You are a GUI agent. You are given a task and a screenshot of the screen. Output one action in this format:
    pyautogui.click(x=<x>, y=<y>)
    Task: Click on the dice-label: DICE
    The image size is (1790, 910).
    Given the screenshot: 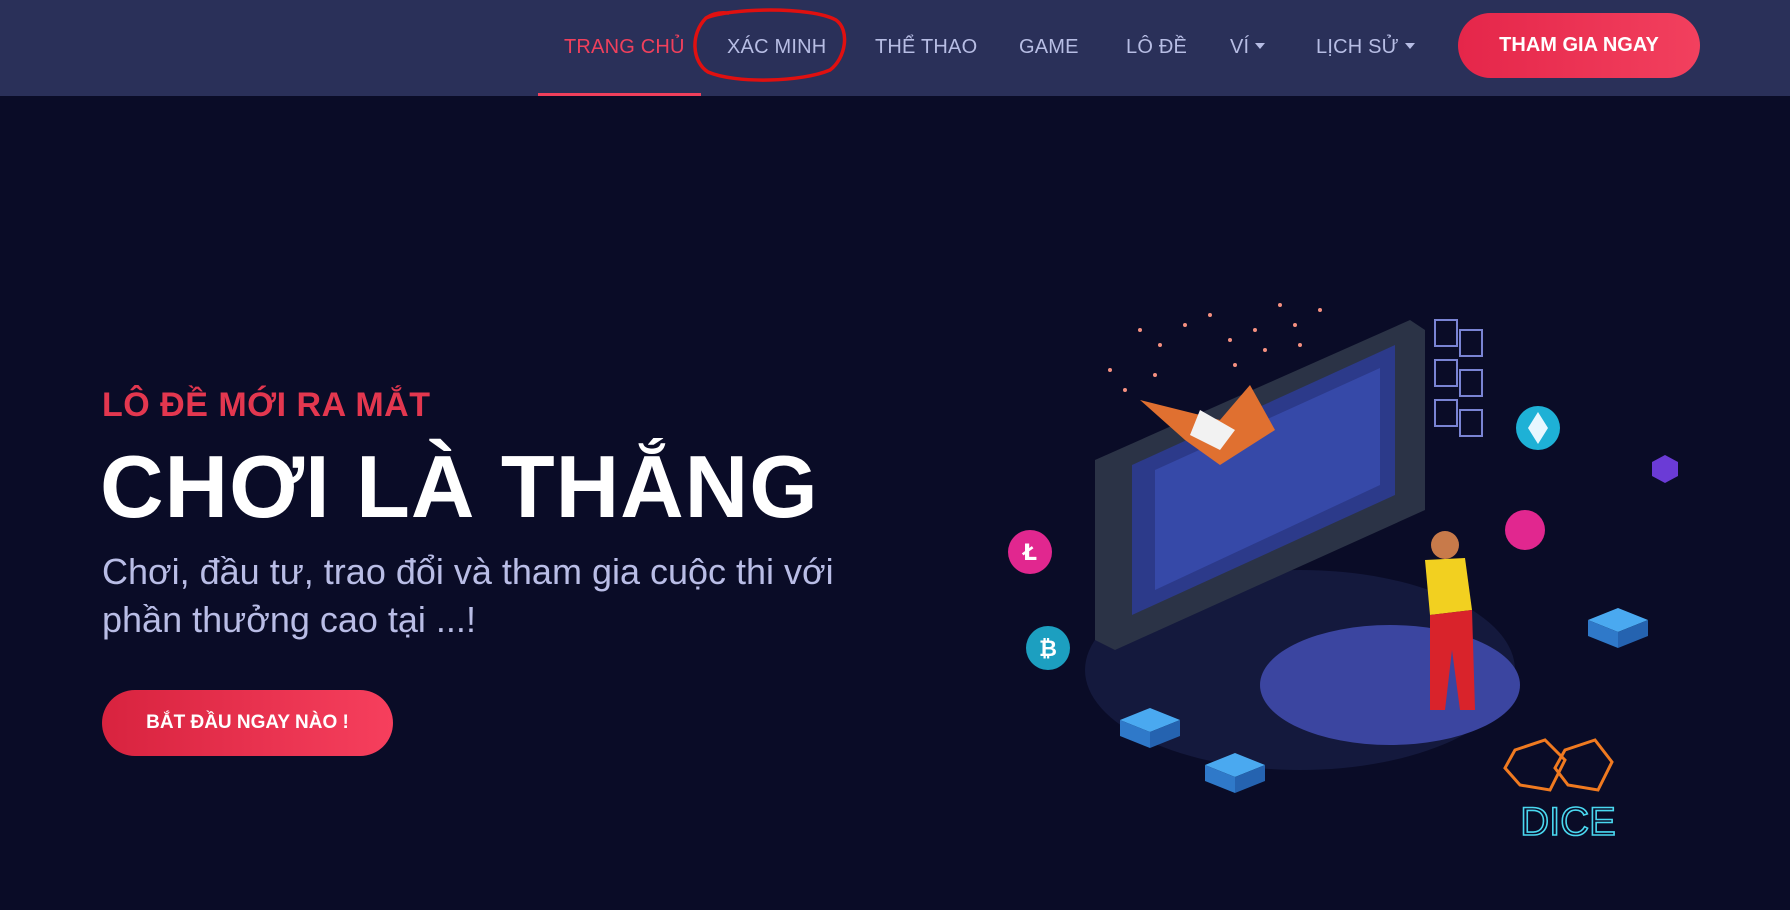 What is the action you would take?
    pyautogui.click(x=1568, y=822)
    